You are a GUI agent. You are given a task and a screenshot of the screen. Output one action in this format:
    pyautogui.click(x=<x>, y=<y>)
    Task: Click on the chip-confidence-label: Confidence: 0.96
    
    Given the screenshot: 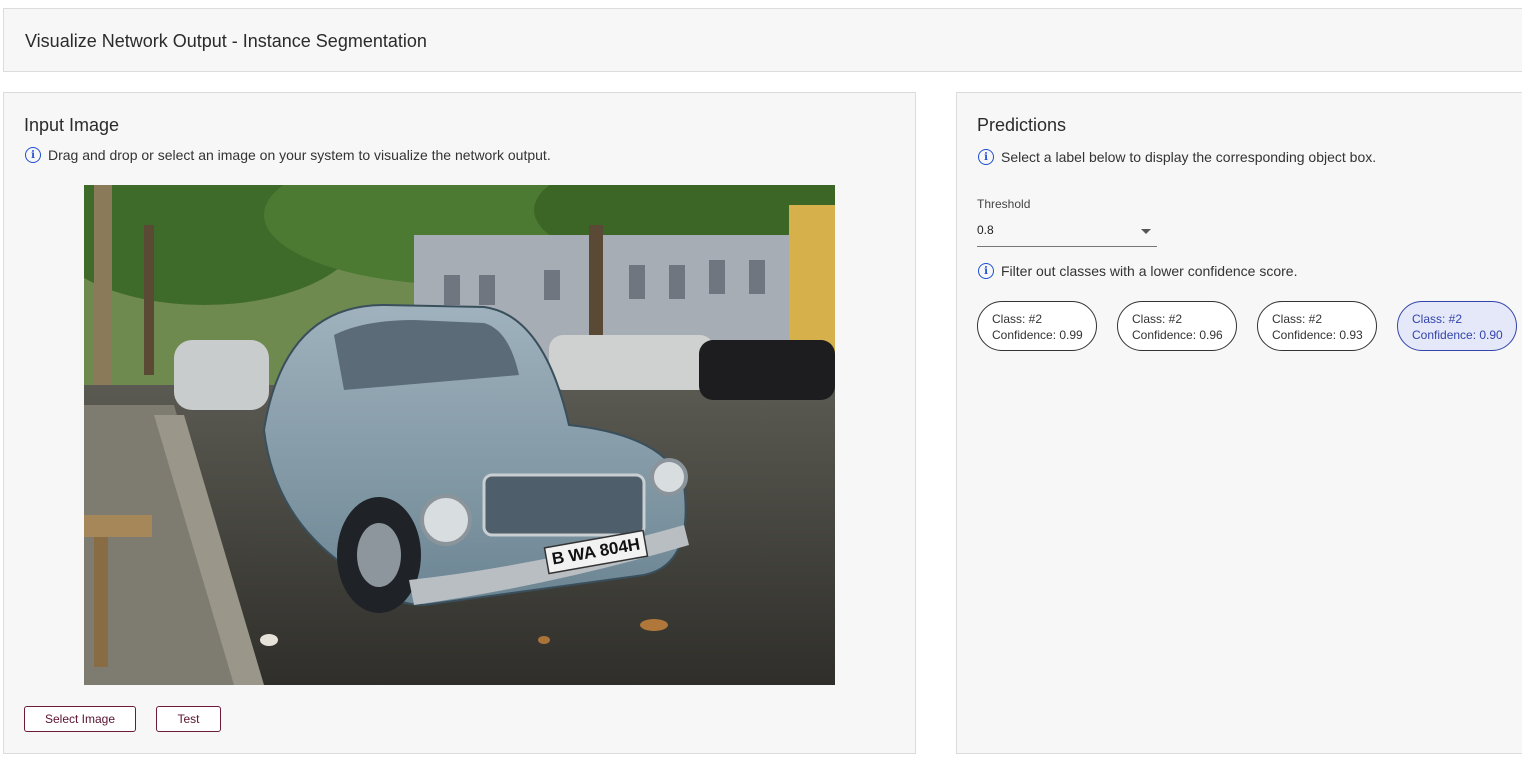 What is the action you would take?
    pyautogui.click(x=1177, y=335)
    